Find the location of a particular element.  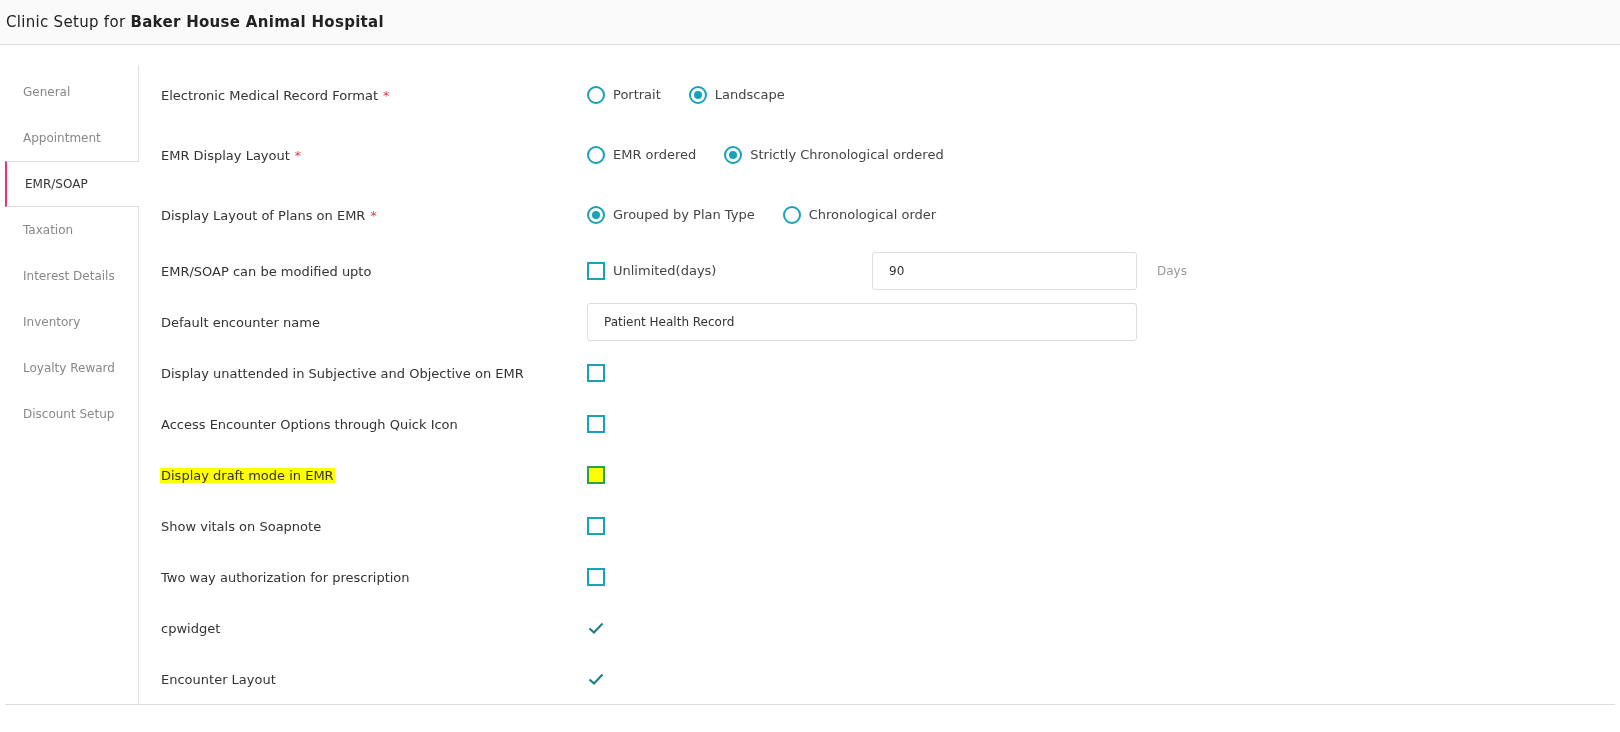

setting-label: Access Encounter Options through Quick Icon is located at coordinates (309, 424).